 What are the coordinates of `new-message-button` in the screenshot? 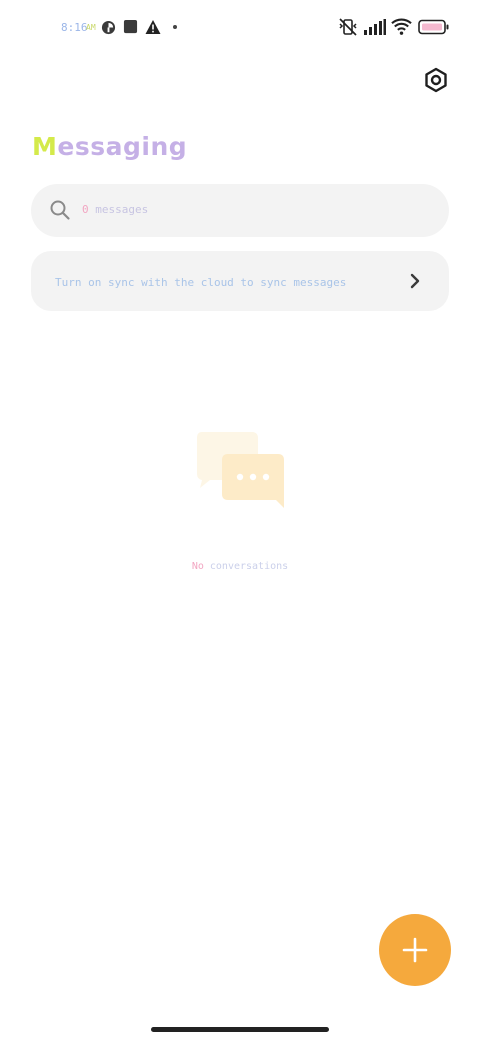 It's located at (415, 950).